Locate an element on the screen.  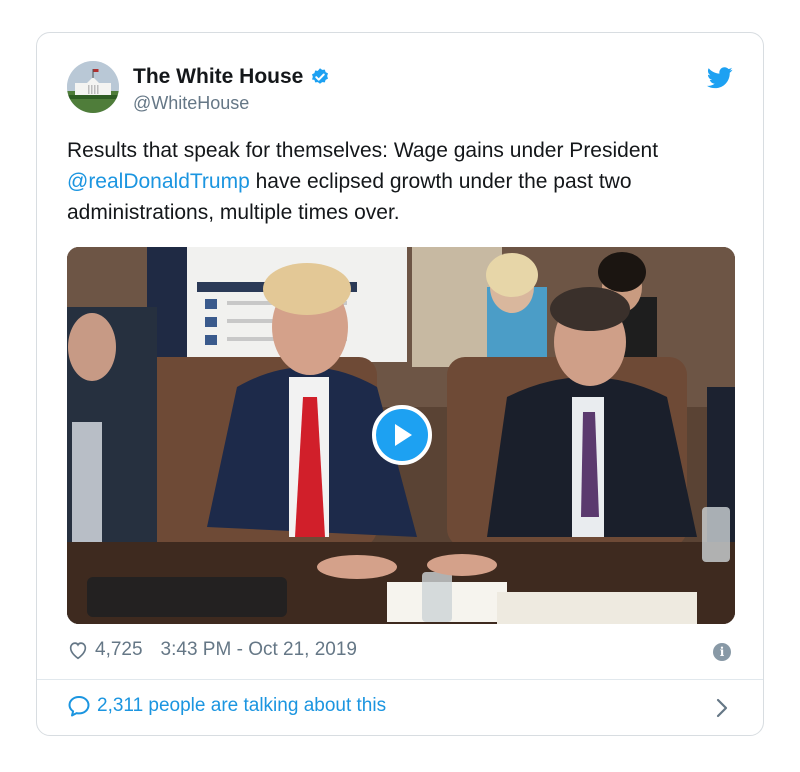
verified-badge-icon is located at coordinates (320, 76).